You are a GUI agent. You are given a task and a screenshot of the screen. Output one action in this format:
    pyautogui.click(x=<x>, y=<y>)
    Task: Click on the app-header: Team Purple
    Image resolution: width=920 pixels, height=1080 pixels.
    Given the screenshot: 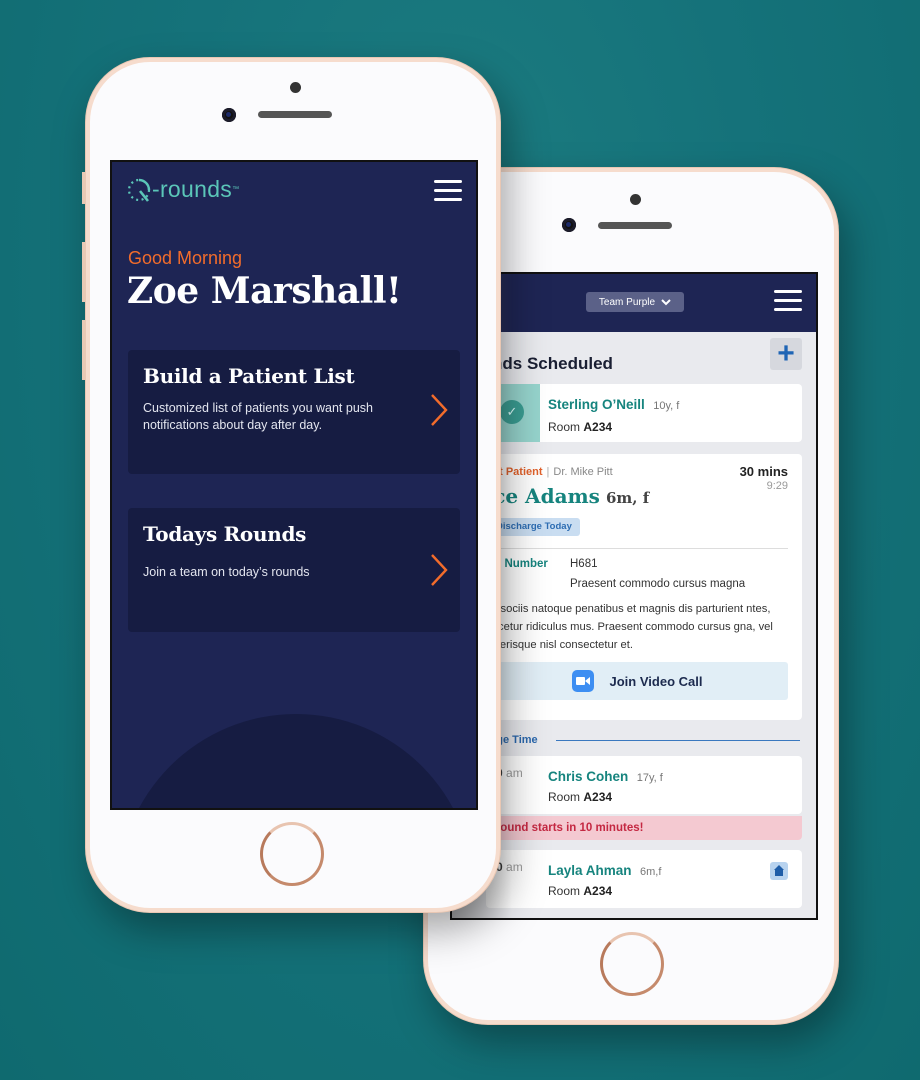 What is the action you would take?
    pyautogui.click(x=634, y=303)
    